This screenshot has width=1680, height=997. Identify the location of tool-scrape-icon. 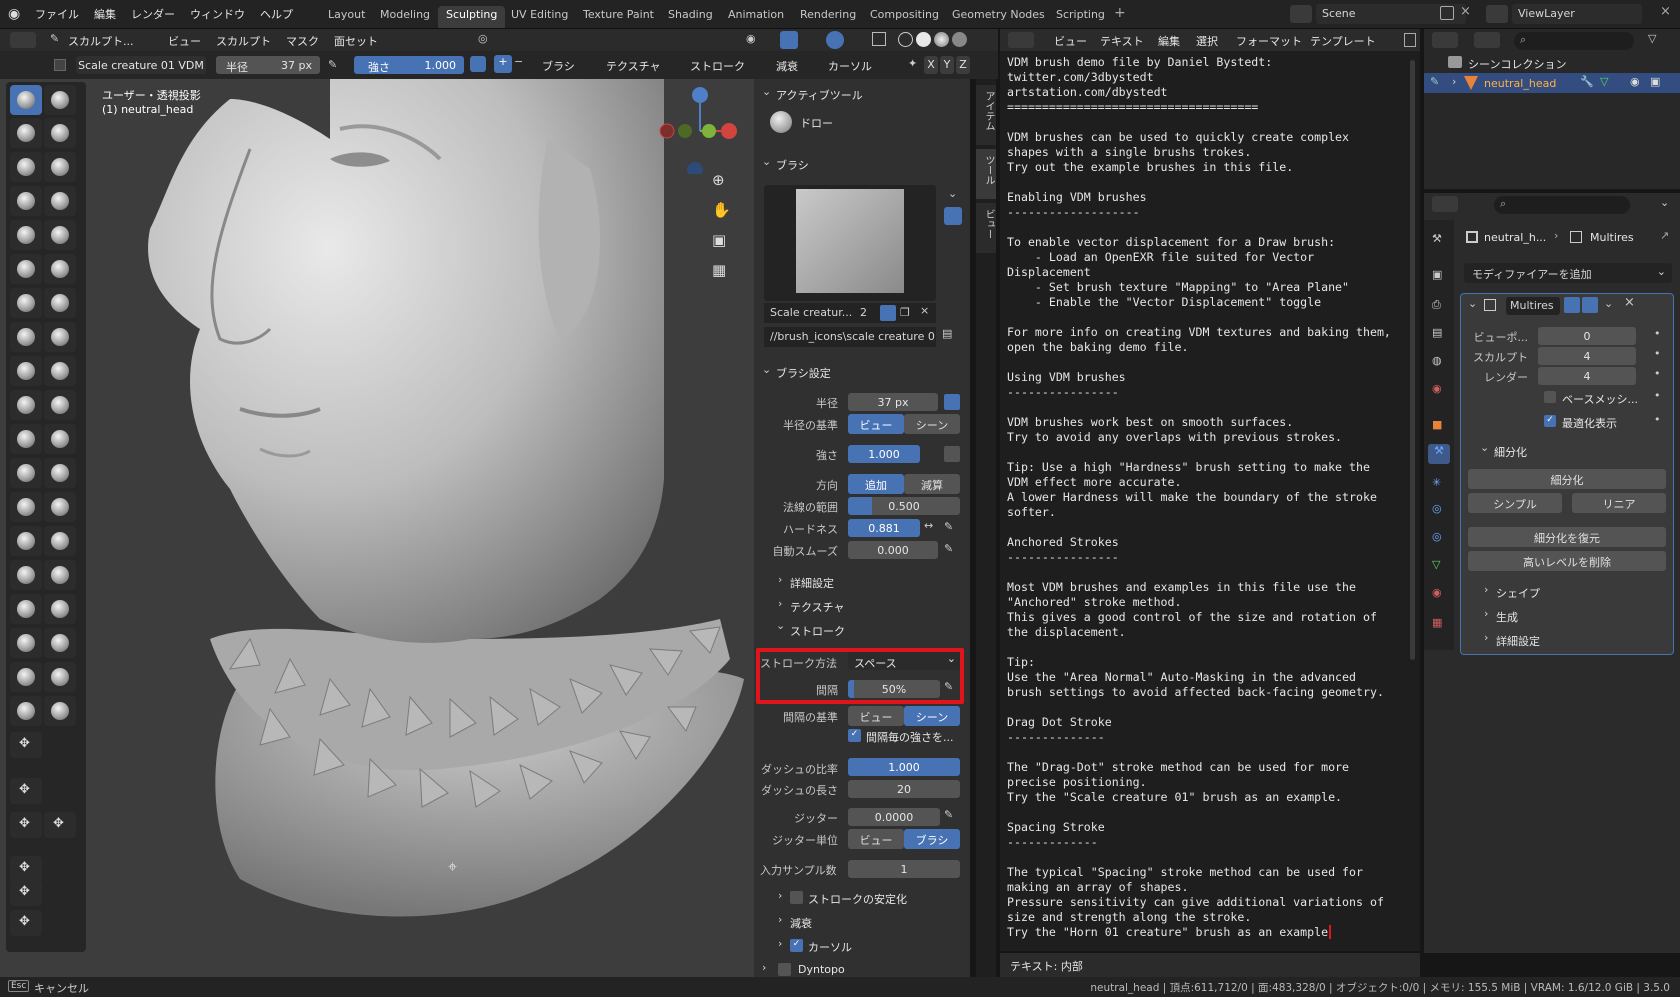
(26, 303).